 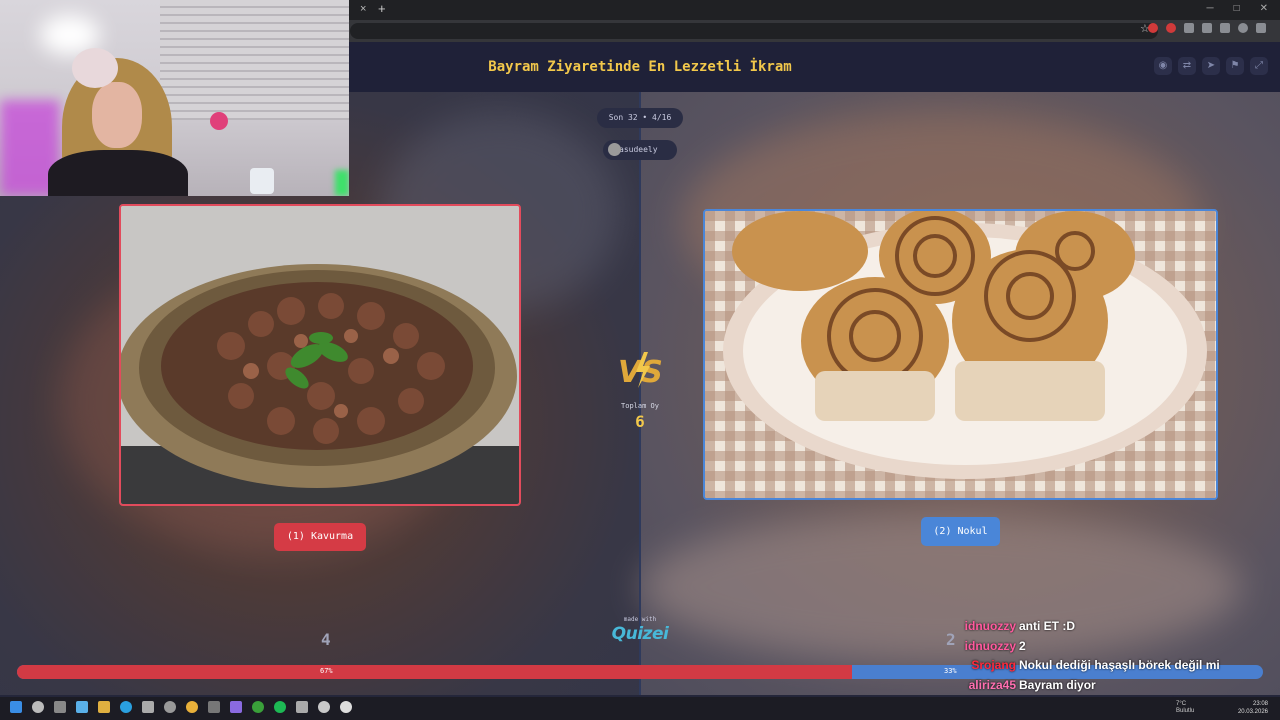 I want to click on send-icon: ➤, so click(x=1211, y=66).